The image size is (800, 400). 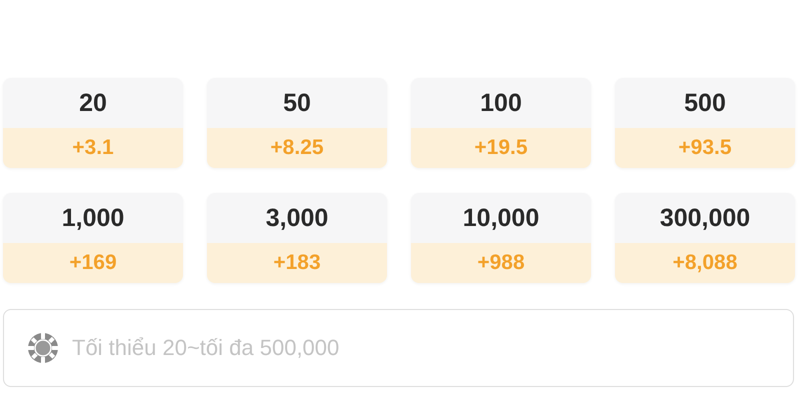 I want to click on amount-option: 300,000 +8,088, so click(x=705, y=238).